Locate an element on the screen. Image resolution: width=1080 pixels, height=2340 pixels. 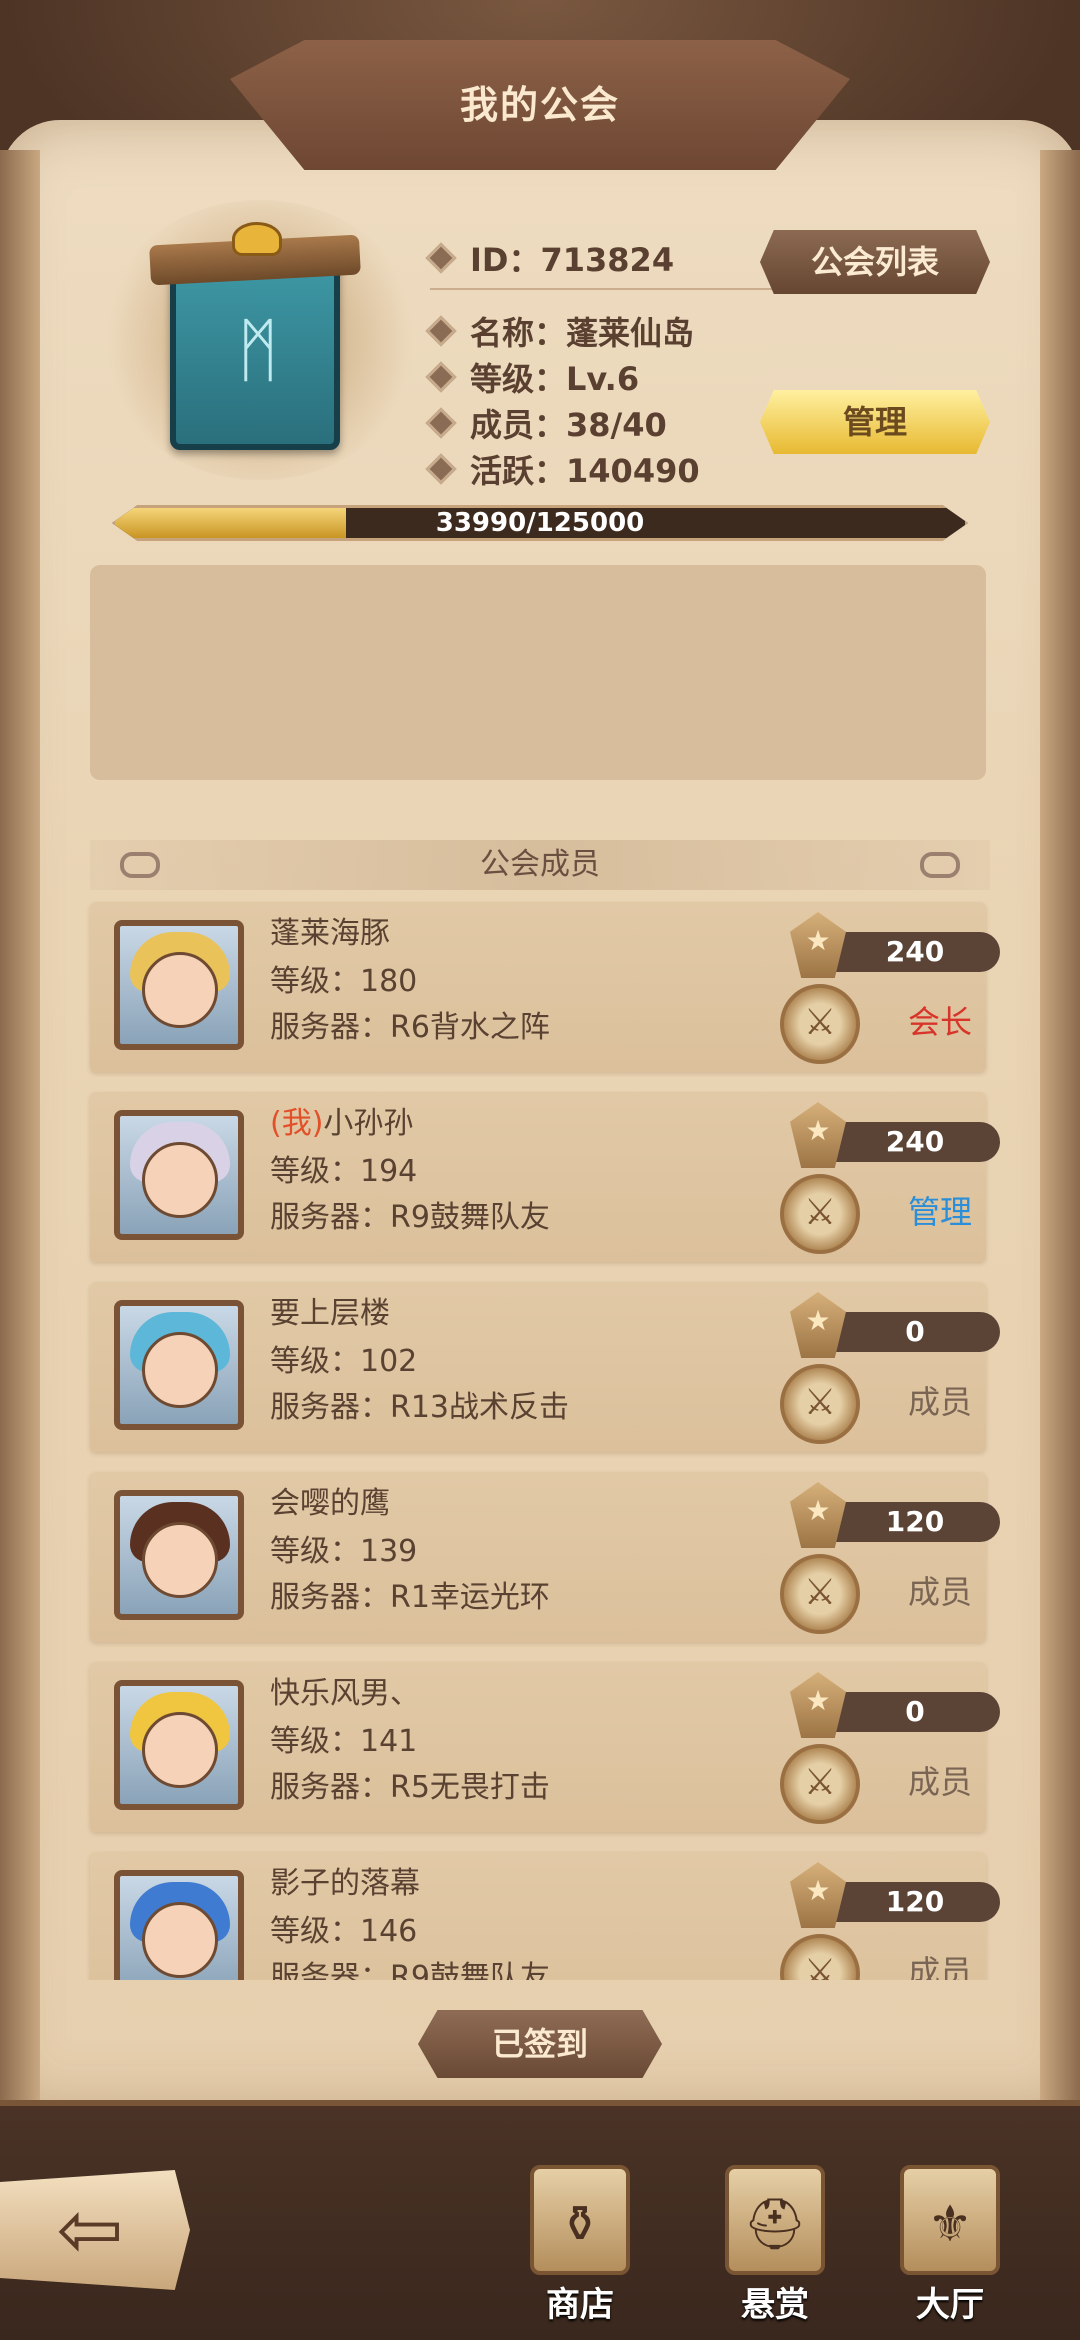
member-self-tag: (我) is located at coordinates (297, 1123).